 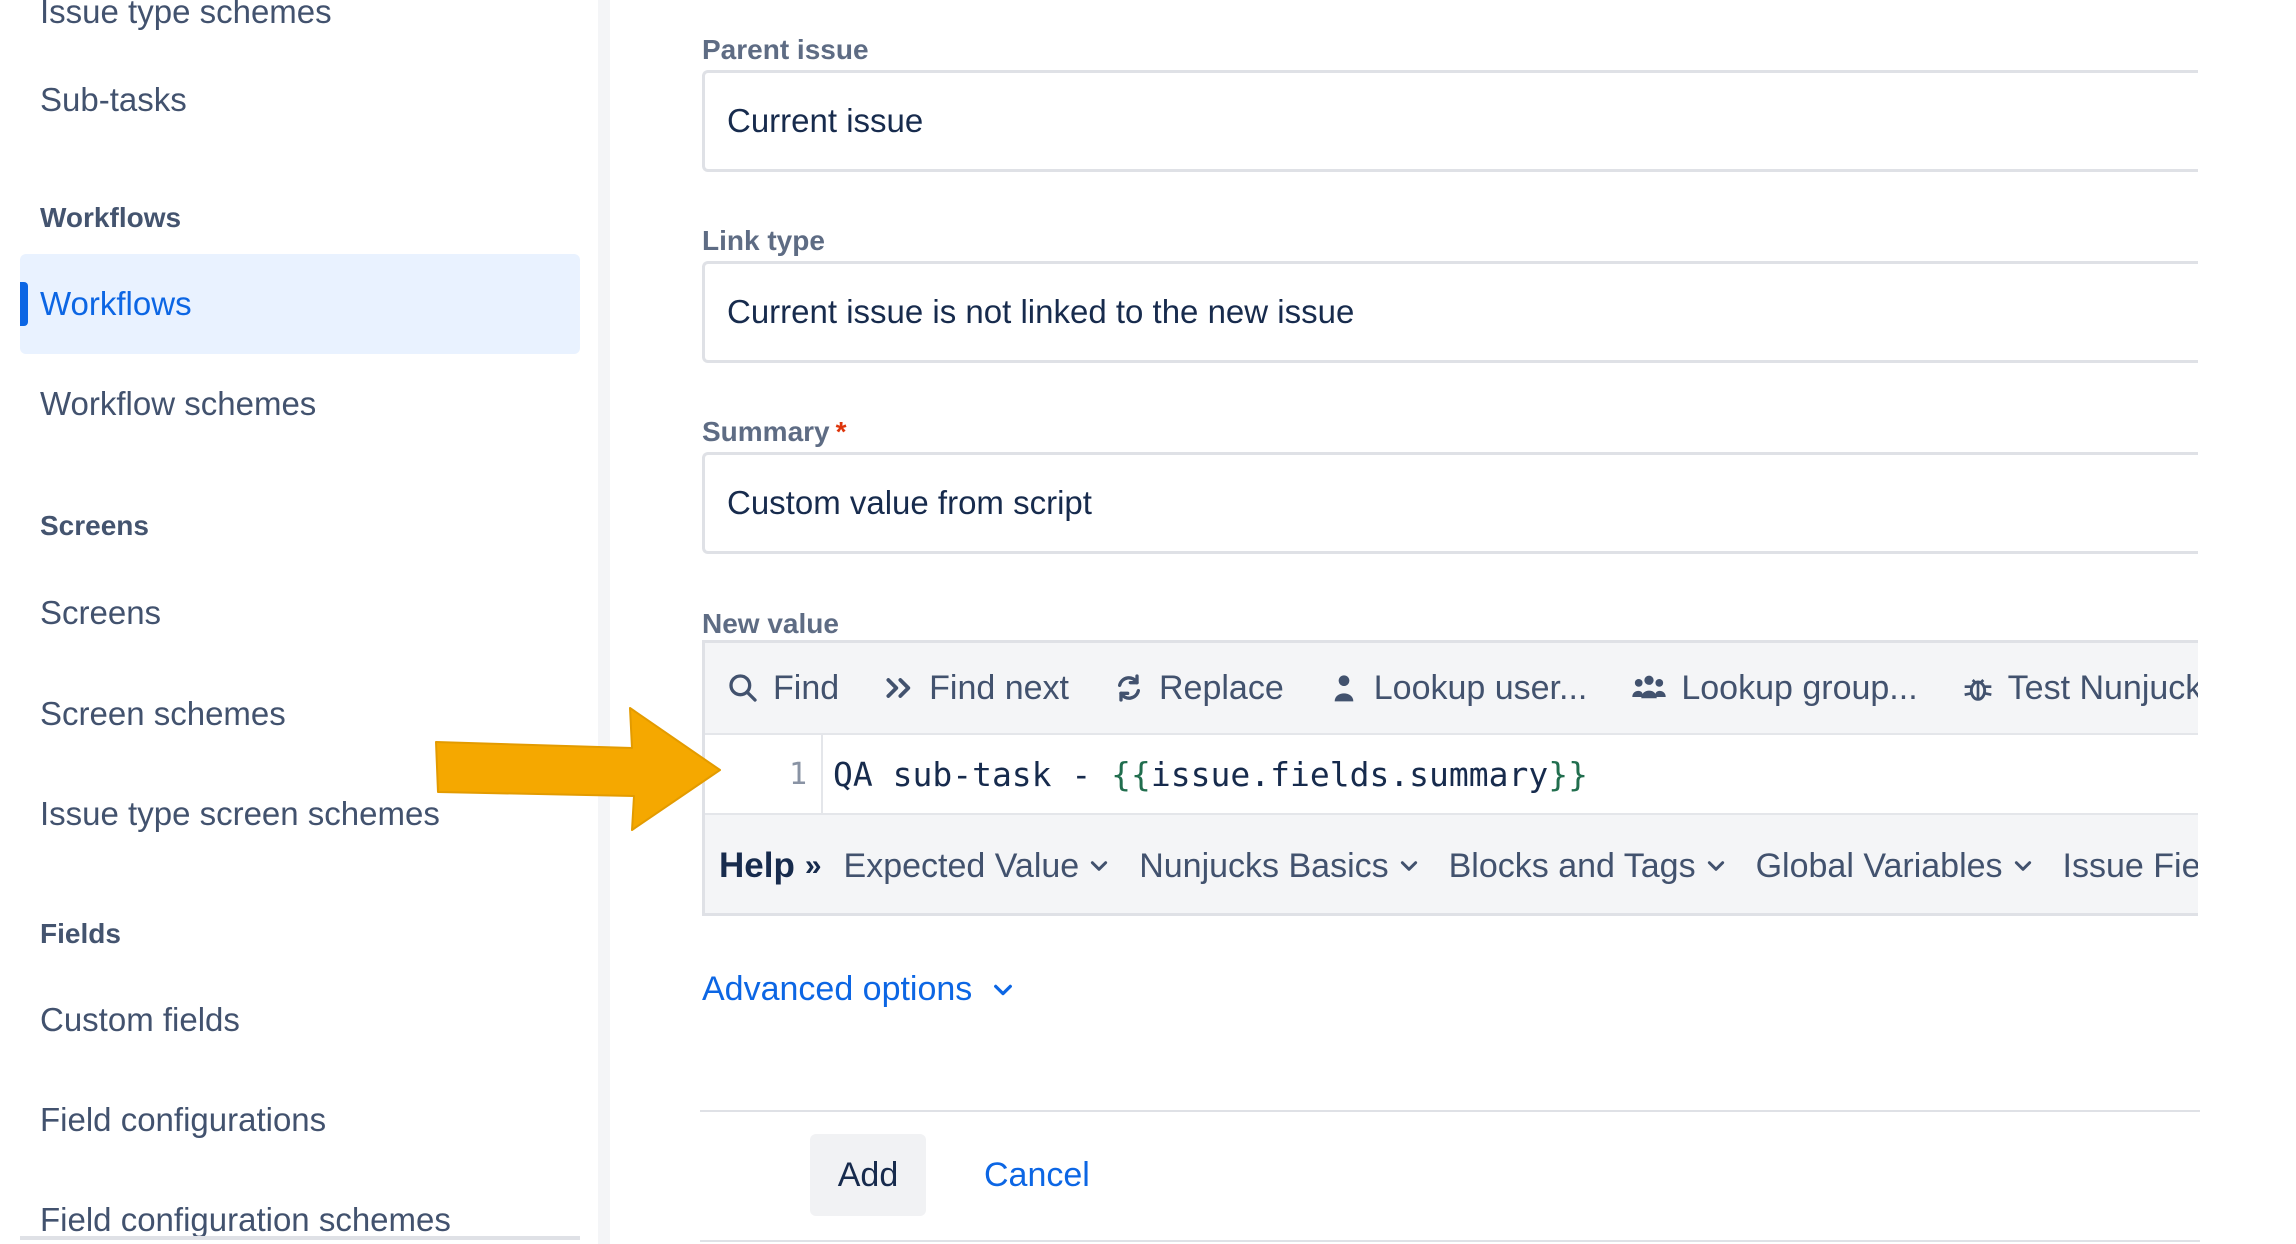 What do you see at coordinates (825, 120) in the screenshot?
I see `parent-issue-value: Current issue` at bounding box center [825, 120].